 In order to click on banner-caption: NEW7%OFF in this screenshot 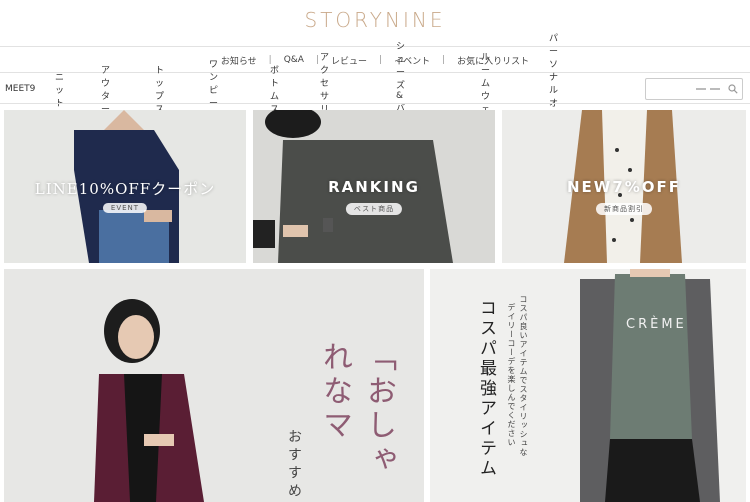, I will do `click(624, 187)`.